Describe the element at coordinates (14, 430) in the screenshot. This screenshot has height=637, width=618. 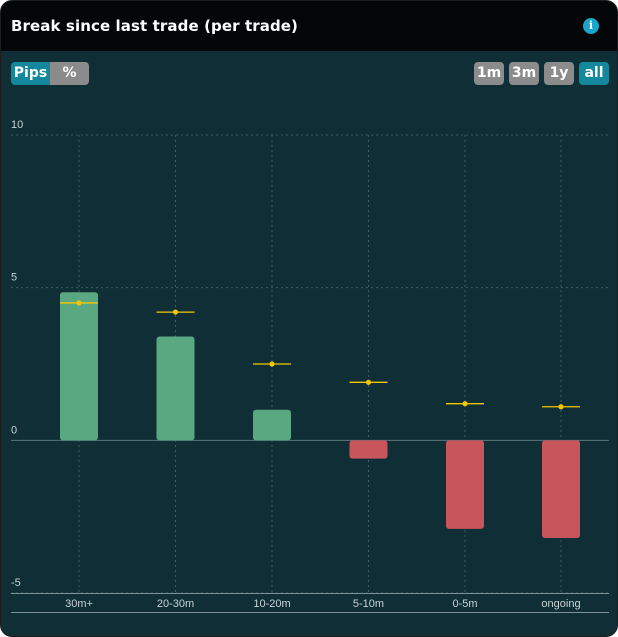
I see `y-tick-label: 0` at that location.